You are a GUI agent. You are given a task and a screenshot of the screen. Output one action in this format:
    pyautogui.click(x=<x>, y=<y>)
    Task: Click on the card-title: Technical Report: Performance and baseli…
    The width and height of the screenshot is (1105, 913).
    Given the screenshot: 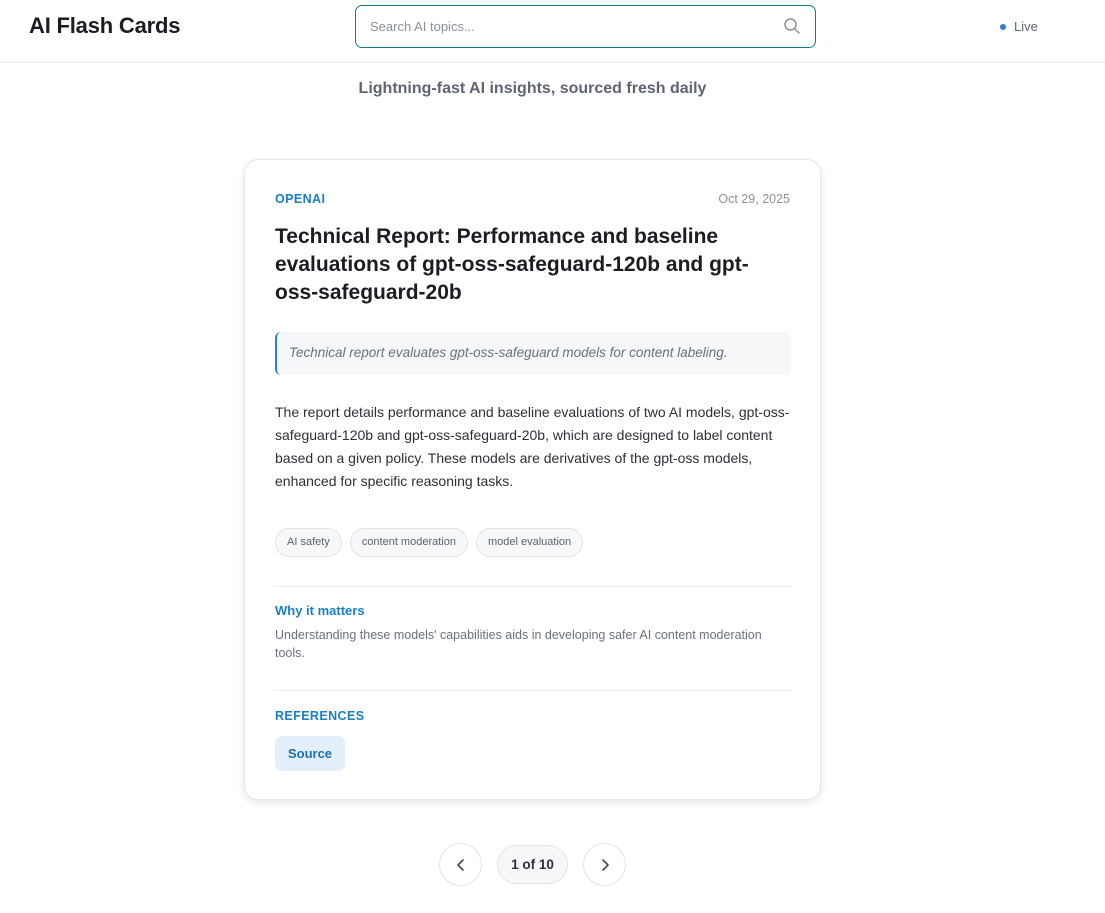 What is the action you would take?
    pyautogui.click(x=512, y=264)
    